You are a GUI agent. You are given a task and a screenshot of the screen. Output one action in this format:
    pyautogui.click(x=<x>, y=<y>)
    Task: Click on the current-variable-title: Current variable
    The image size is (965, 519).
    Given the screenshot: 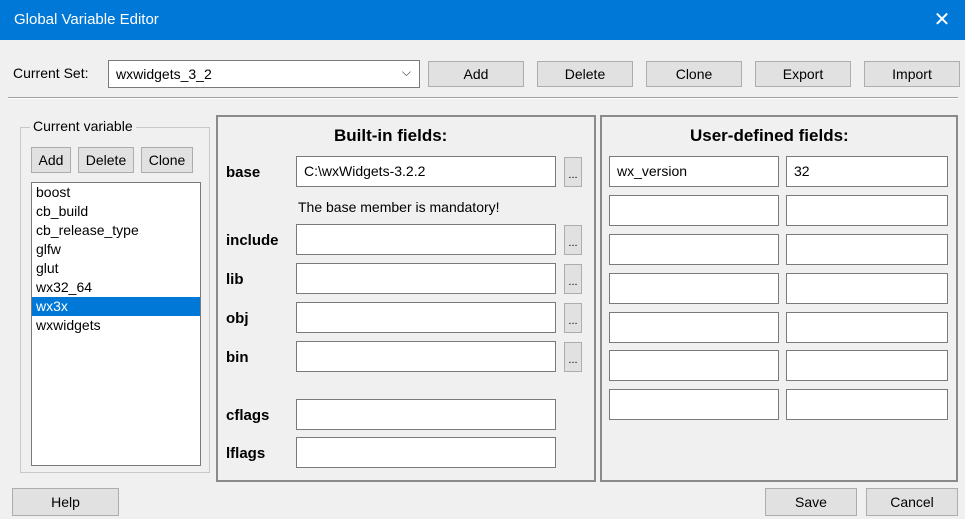 What is the action you would take?
    pyautogui.click(x=83, y=126)
    